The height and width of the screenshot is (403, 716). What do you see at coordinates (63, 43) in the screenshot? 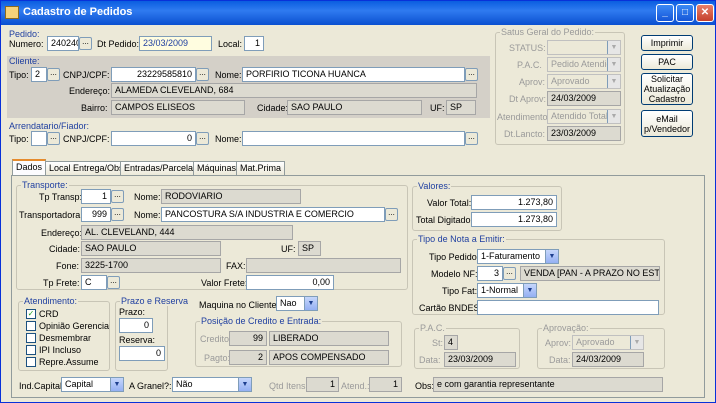
I see `numero-field: 240240` at bounding box center [63, 43].